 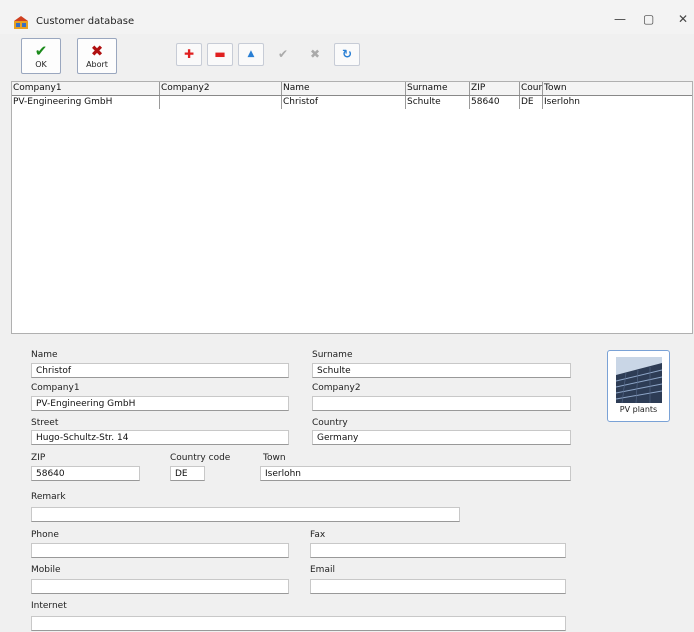 What do you see at coordinates (55, 388) in the screenshot?
I see `company1-label: Company1` at bounding box center [55, 388].